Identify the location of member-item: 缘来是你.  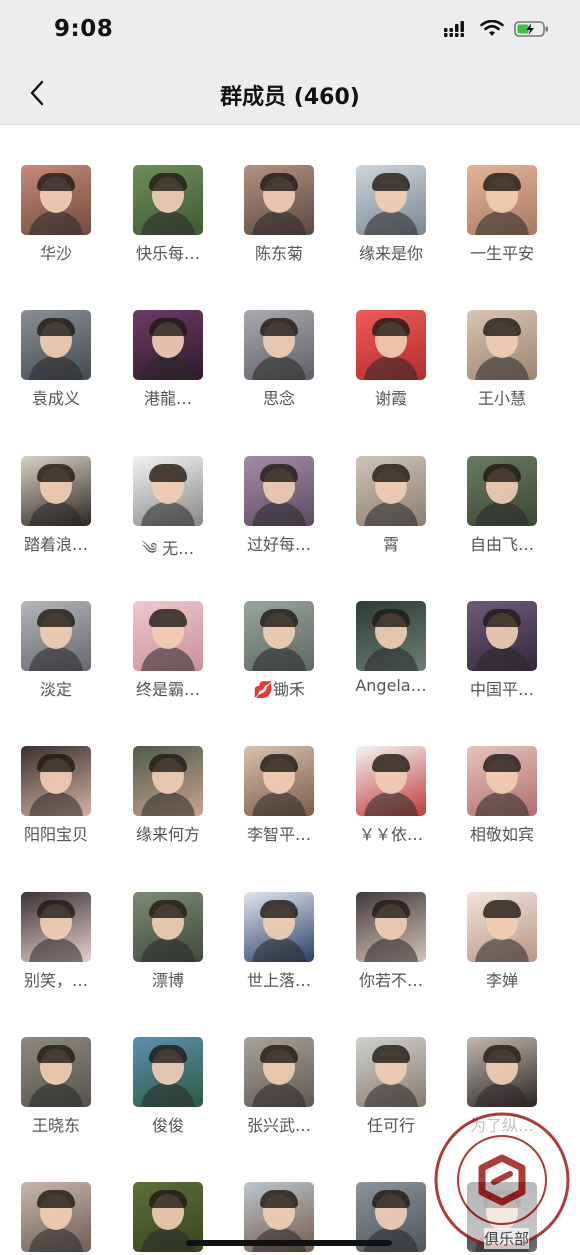
(391, 194).